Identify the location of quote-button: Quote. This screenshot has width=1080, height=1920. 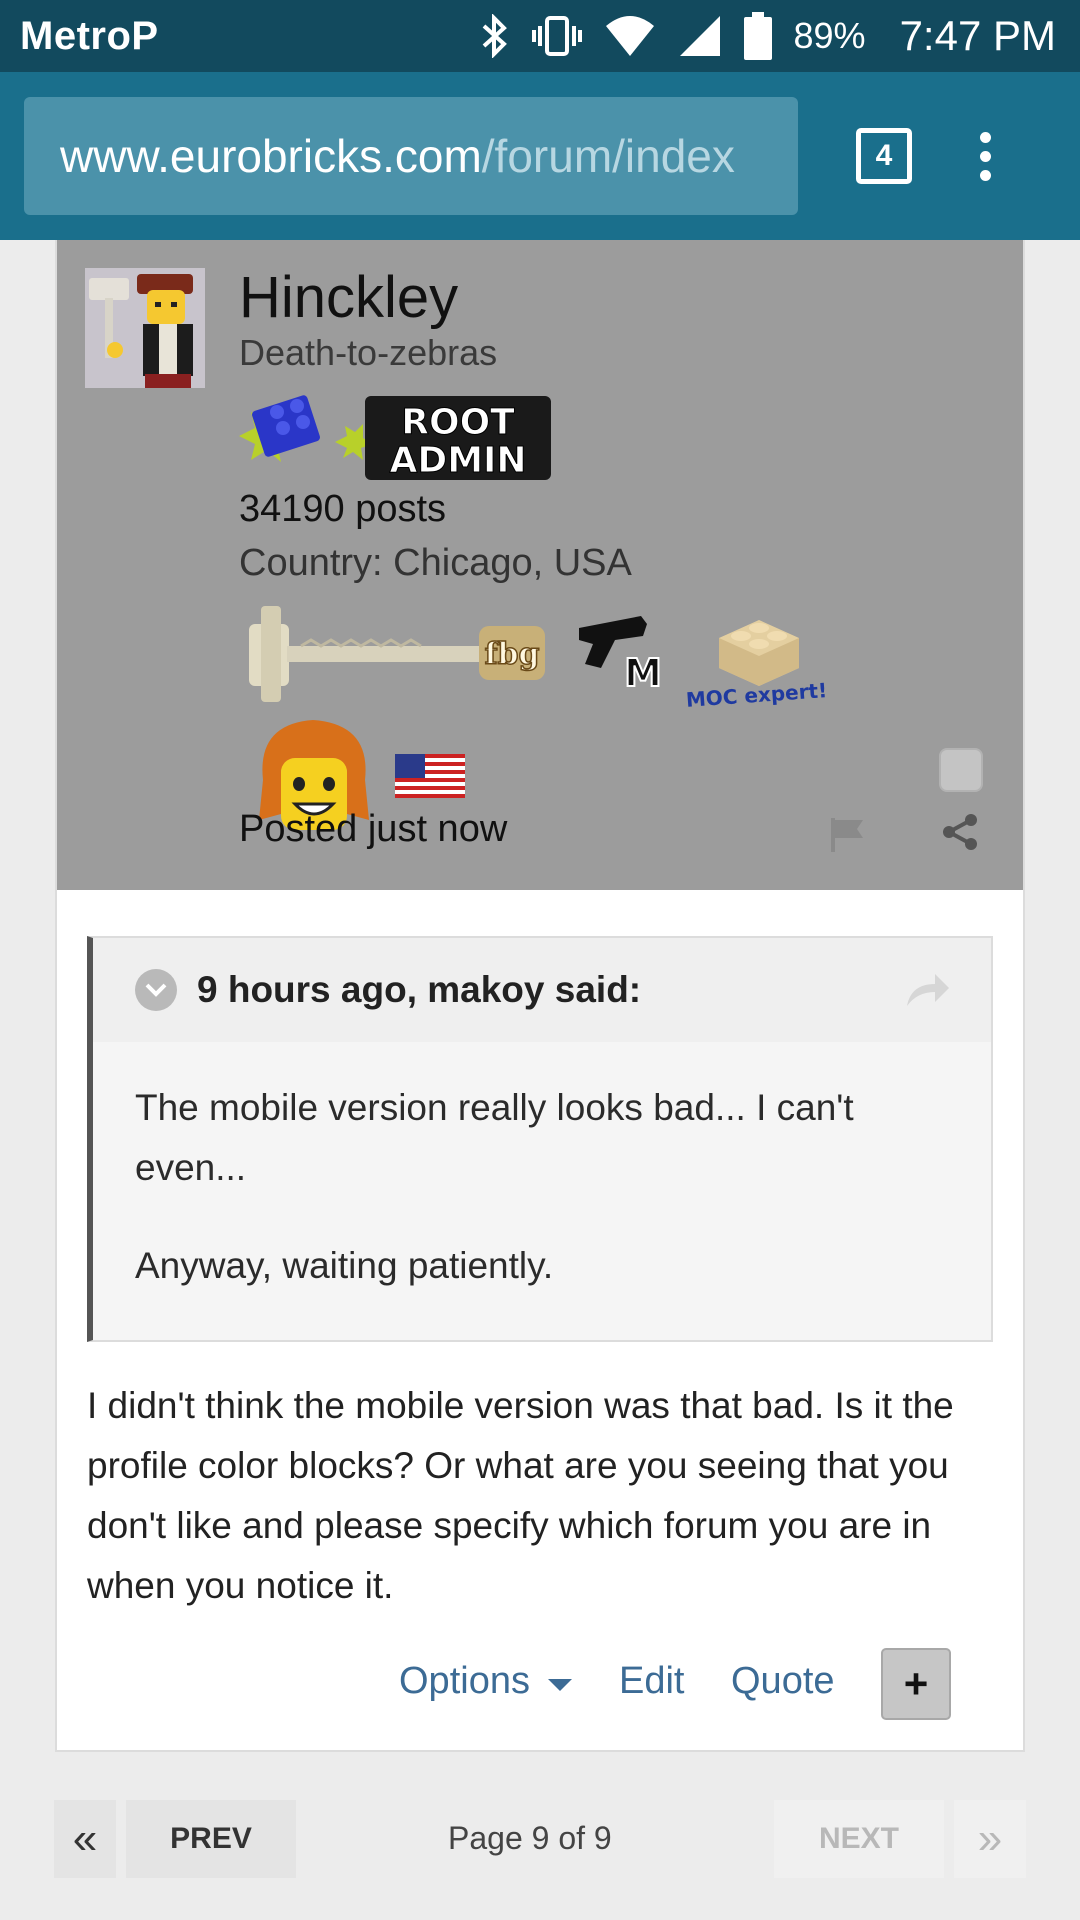
(783, 1681).